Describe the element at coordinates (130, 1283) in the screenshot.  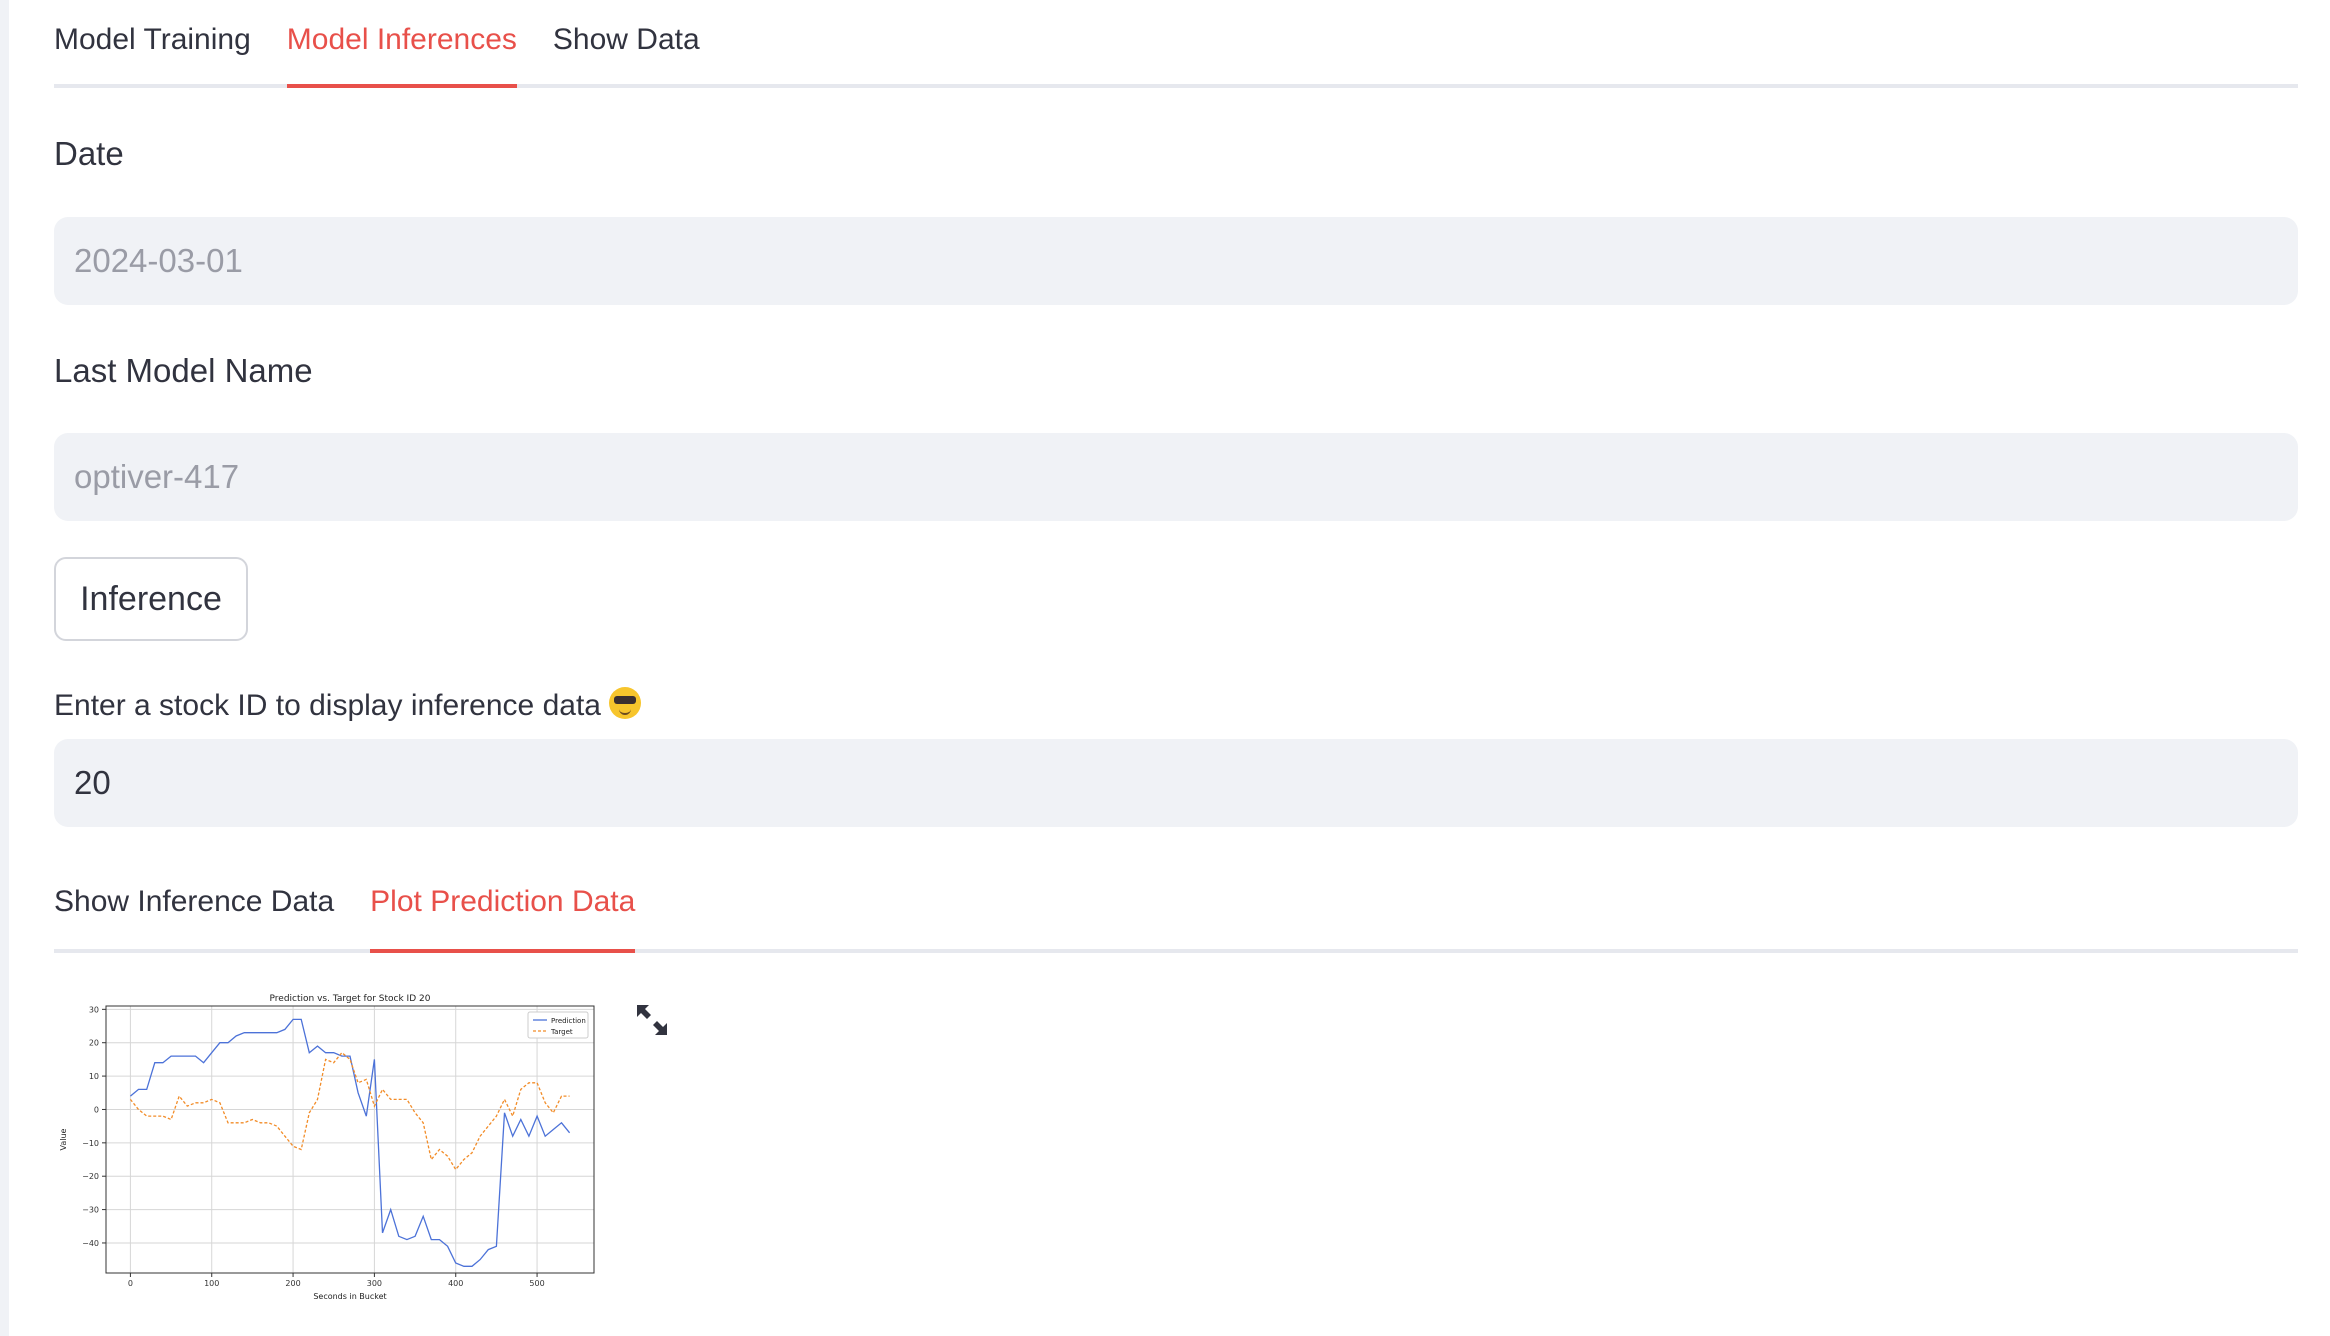
I see `x-tick-label: 0` at that location.